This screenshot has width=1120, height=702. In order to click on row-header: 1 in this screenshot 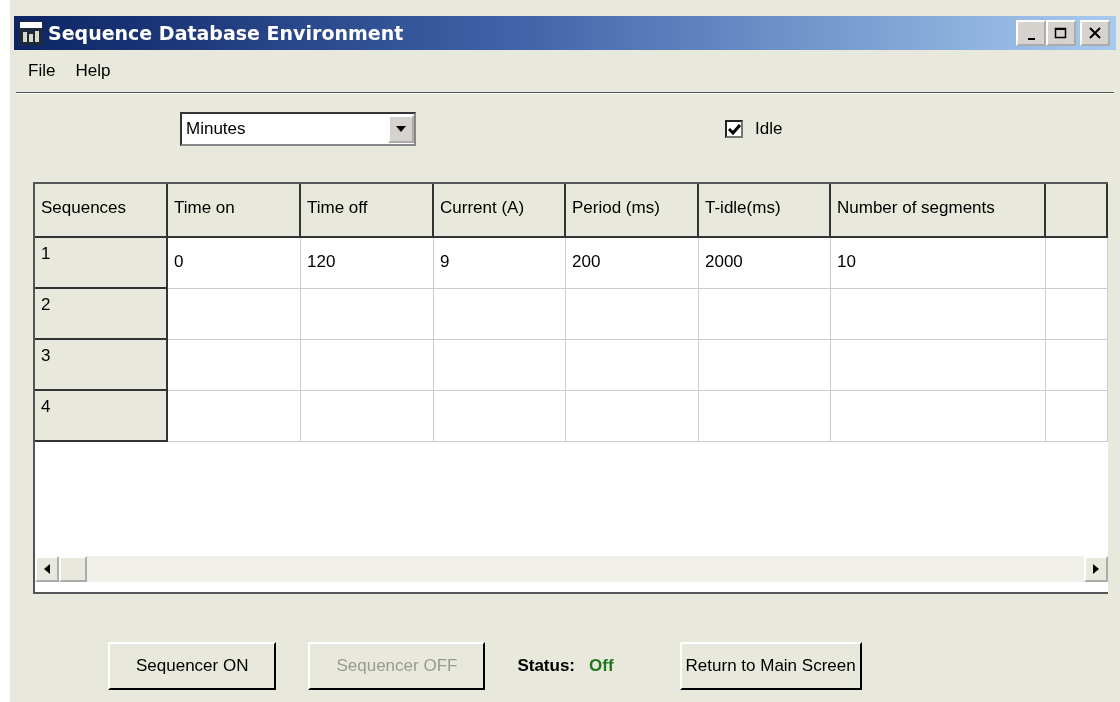, I will do `click(101, 263)`.